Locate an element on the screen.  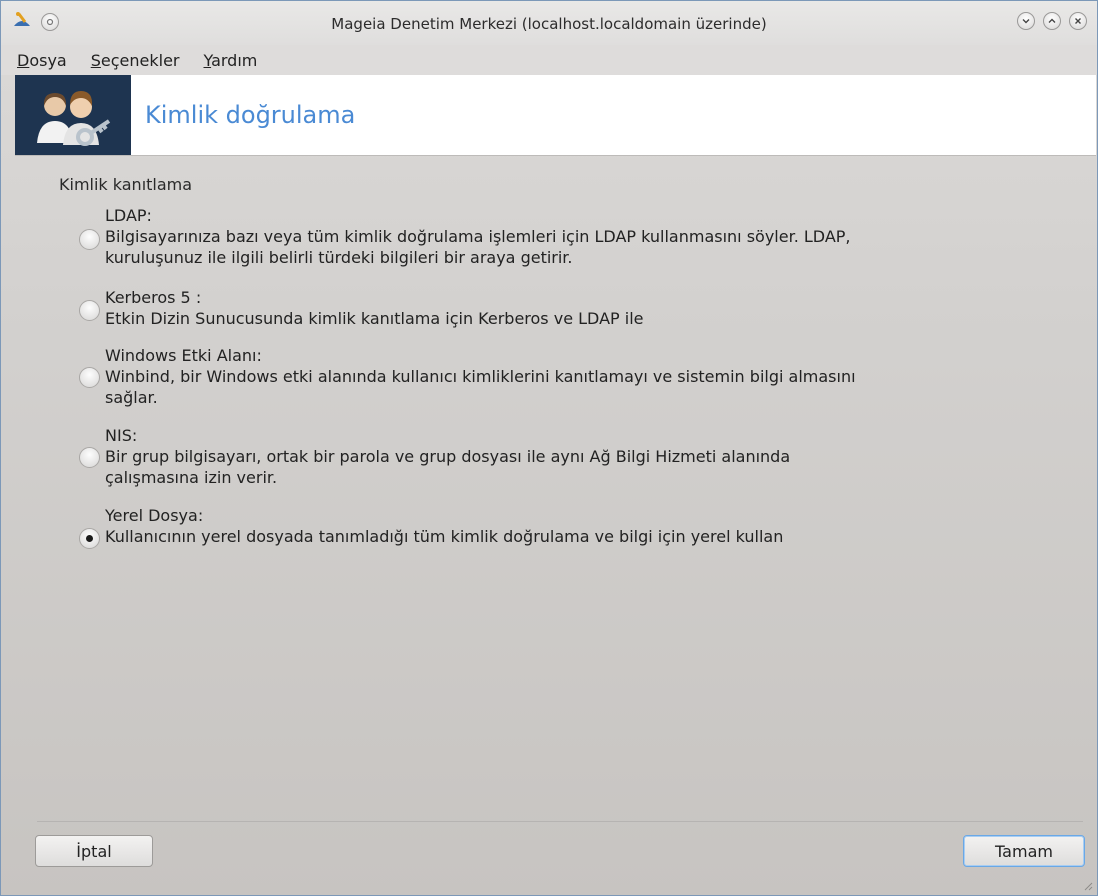
option-nis-name: NIS: is located at coordinates (121, 435).